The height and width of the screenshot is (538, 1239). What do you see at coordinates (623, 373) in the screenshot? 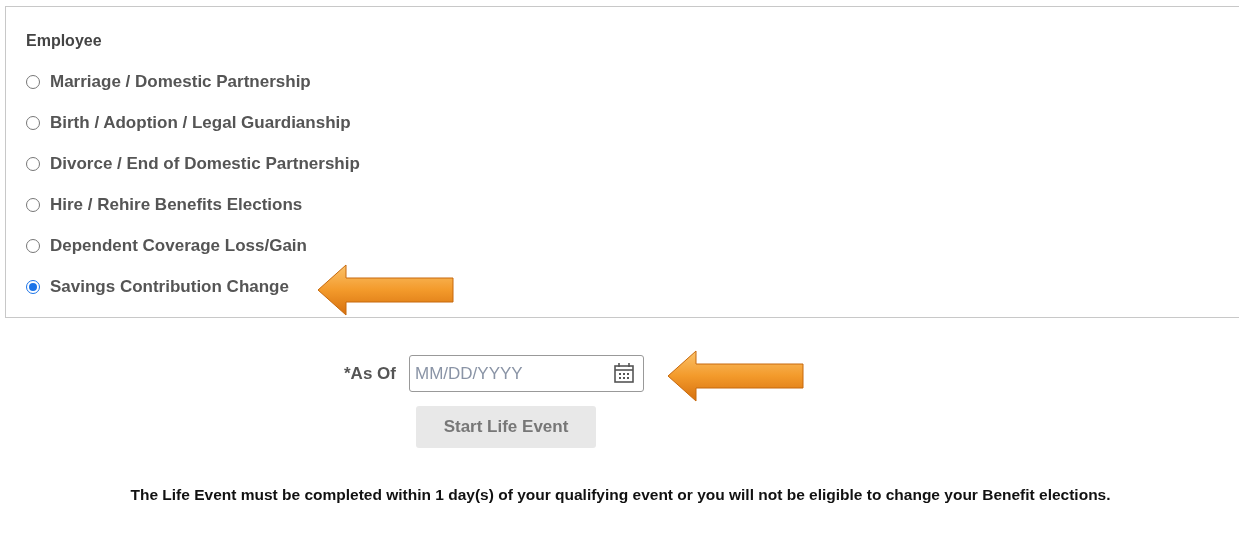
I see `calendar-icon` at bounding box center [623, 373].